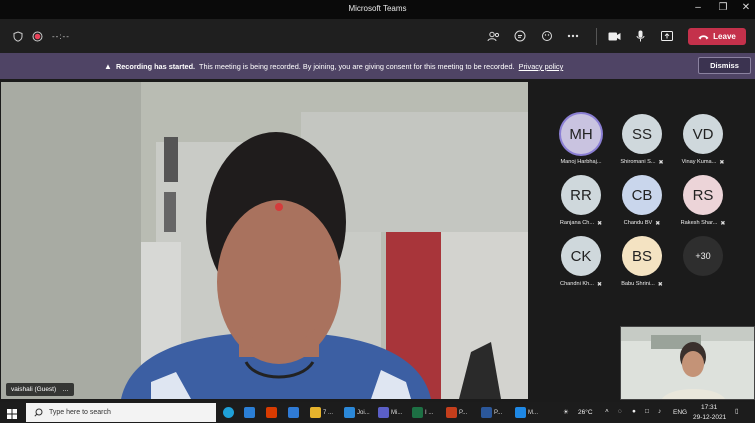  What do you see at coordinates (228, 412) in the screenshot?
I see `edge-icon` at bounding box center [228, 412].